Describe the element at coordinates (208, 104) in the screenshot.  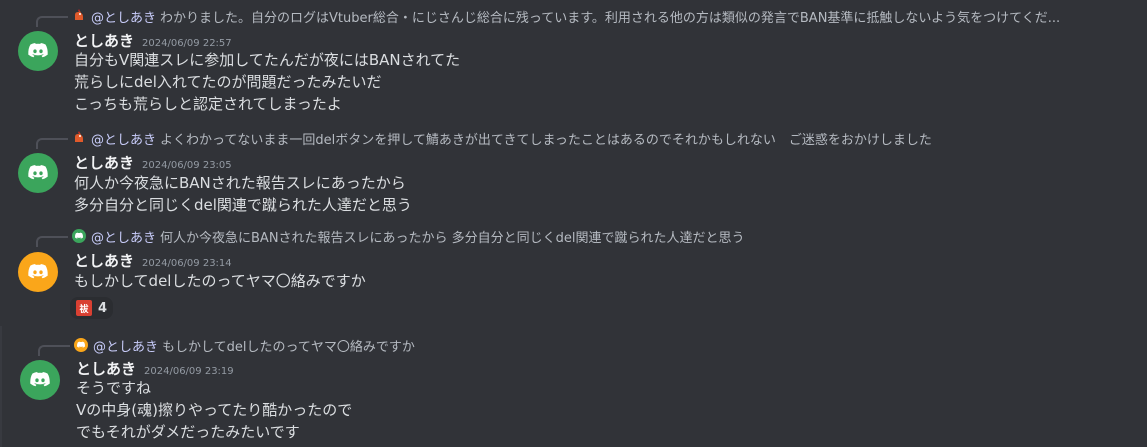
I see `message-line: こっちも荒らしと認定されてしまったよ` at that location.